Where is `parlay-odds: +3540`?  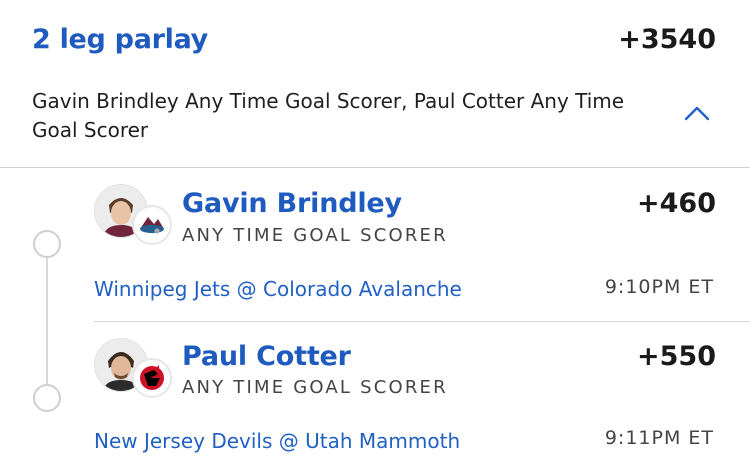 parlay-odds: +3540 is located at coordinates (667, 39).